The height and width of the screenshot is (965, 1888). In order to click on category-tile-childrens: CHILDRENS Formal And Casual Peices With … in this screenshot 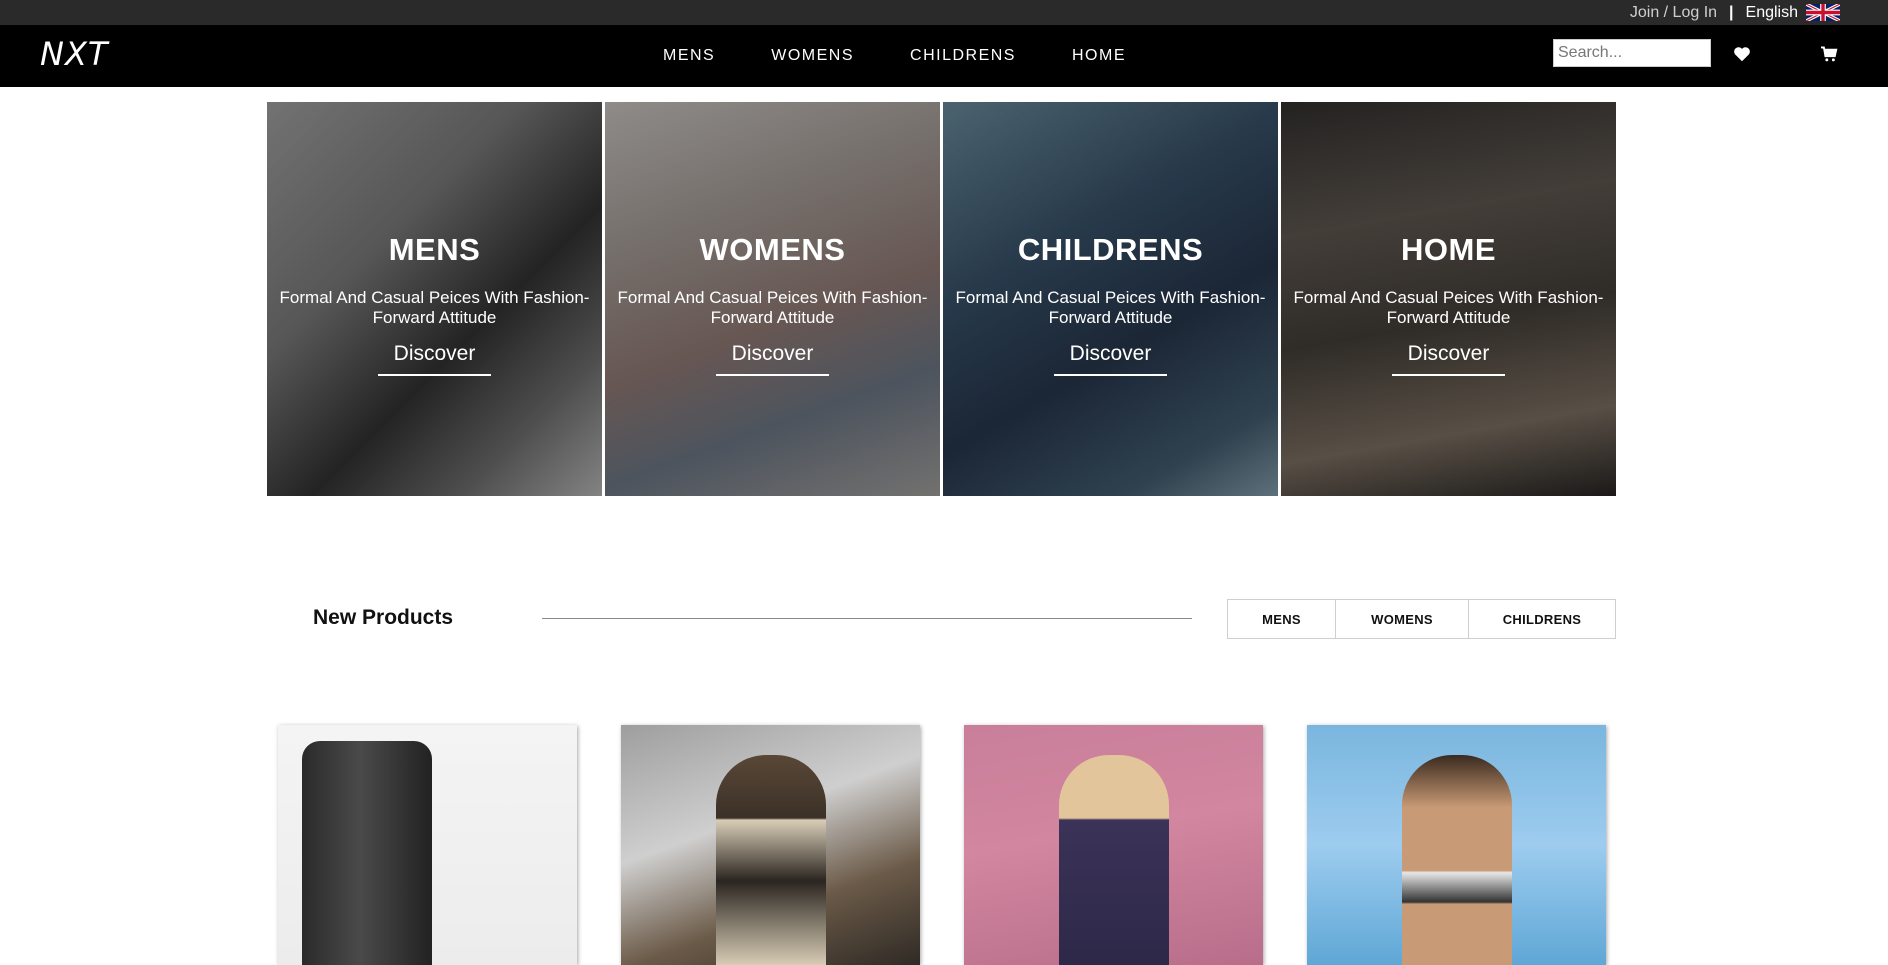, I will do `click(1110, 299)`.